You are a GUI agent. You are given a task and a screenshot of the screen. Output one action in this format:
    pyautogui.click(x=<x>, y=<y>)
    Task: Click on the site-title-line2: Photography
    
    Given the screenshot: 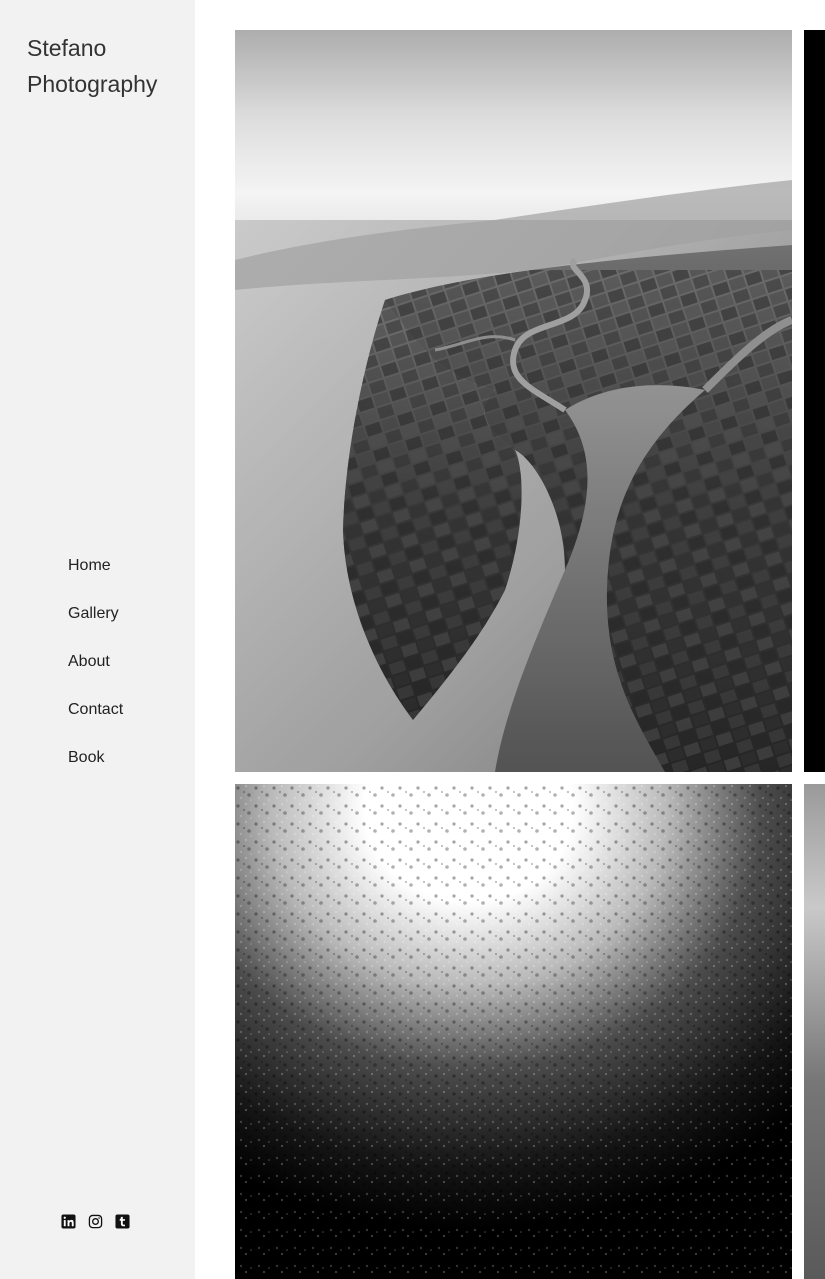 What is the action you would take?
    pyautogui.click(x=109, y=84)
    